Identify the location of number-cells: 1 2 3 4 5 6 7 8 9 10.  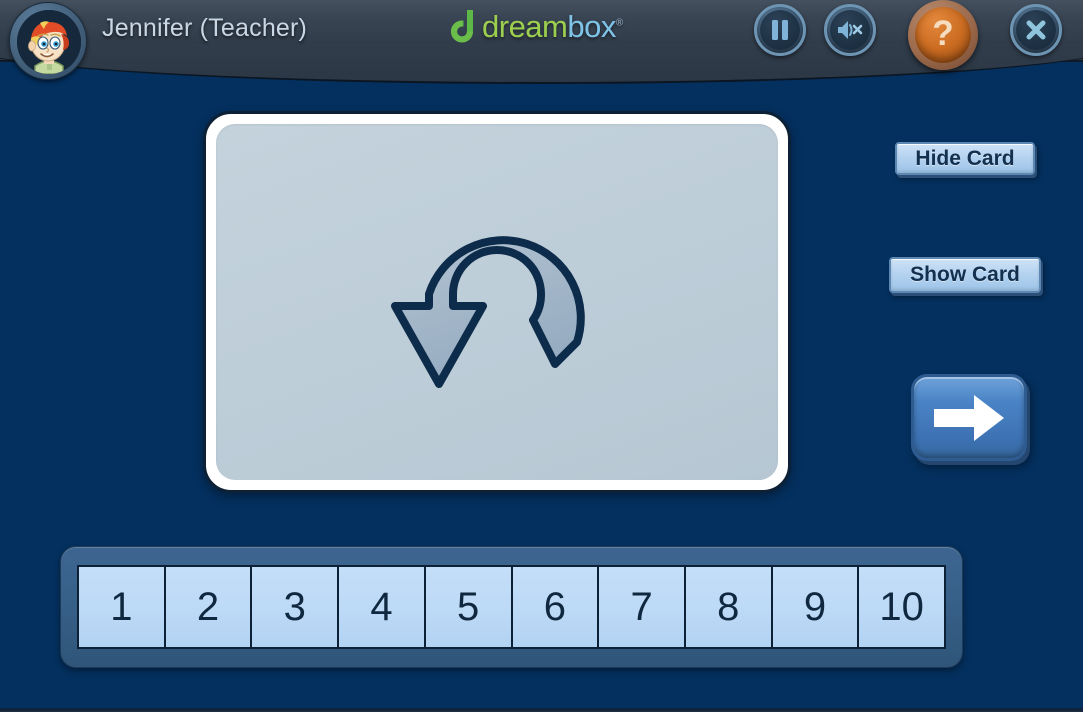
(511, 607).